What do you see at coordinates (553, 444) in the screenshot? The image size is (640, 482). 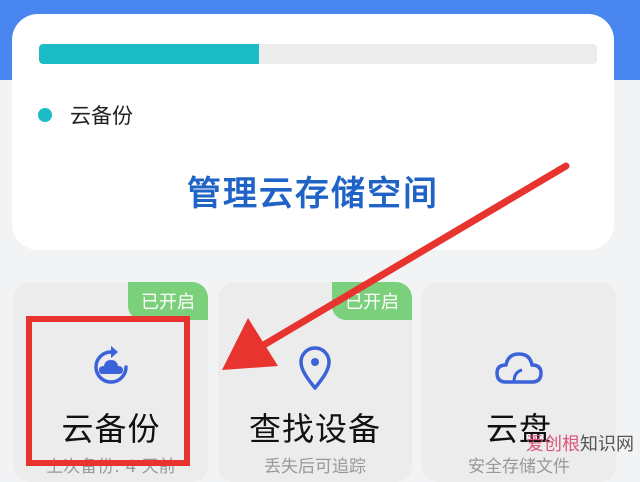 I see `watermark-brand: 爱创根` at bounding box center [553, 444].